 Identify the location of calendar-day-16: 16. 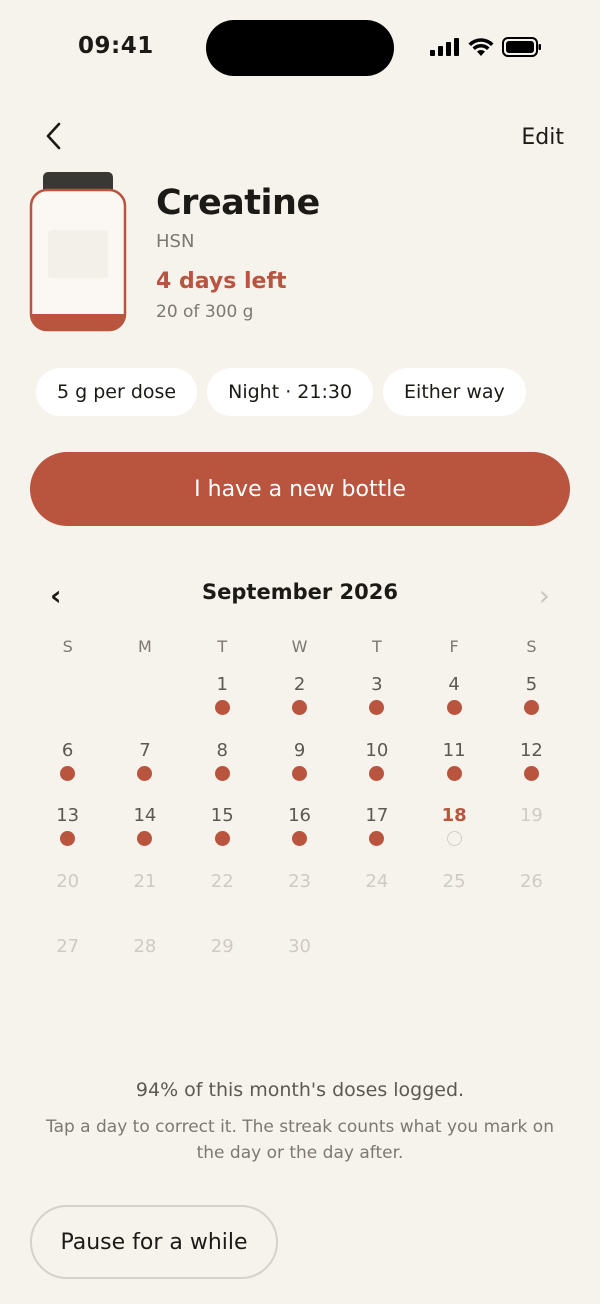
(299, 836).